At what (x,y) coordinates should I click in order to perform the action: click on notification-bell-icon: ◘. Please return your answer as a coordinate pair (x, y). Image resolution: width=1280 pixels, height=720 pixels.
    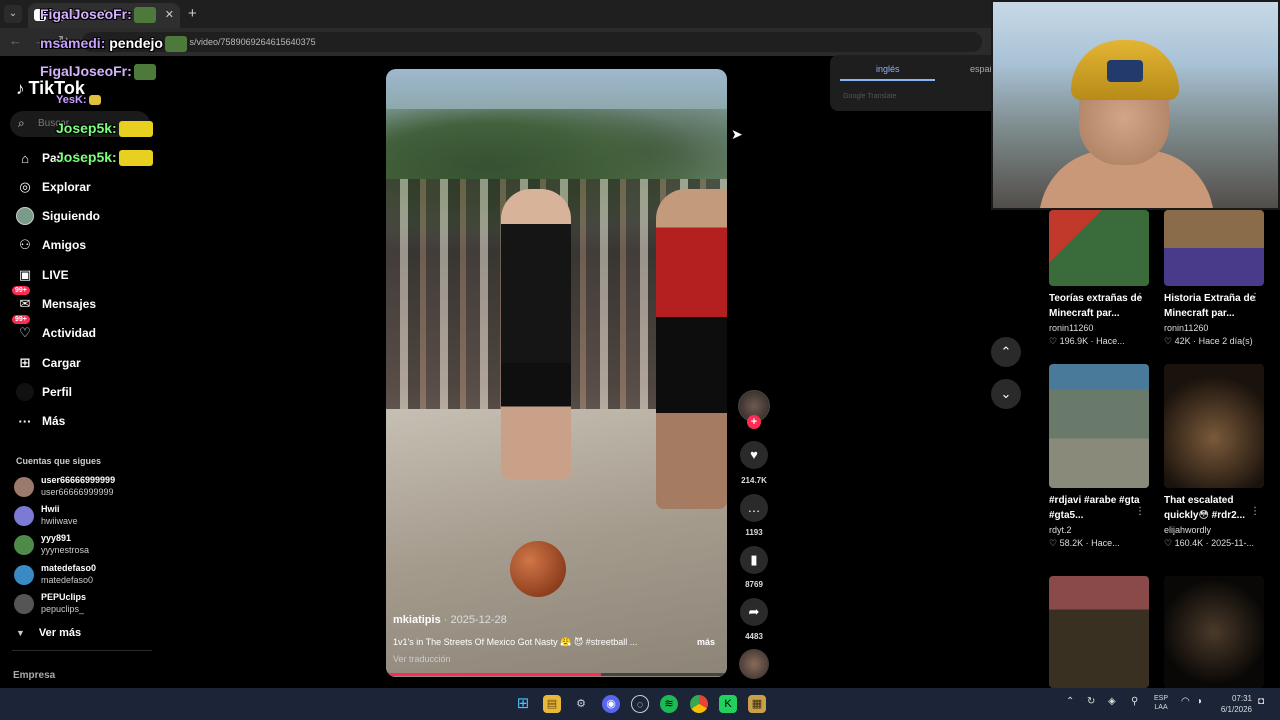
    Looking at the image, I should click on (1261, 701).